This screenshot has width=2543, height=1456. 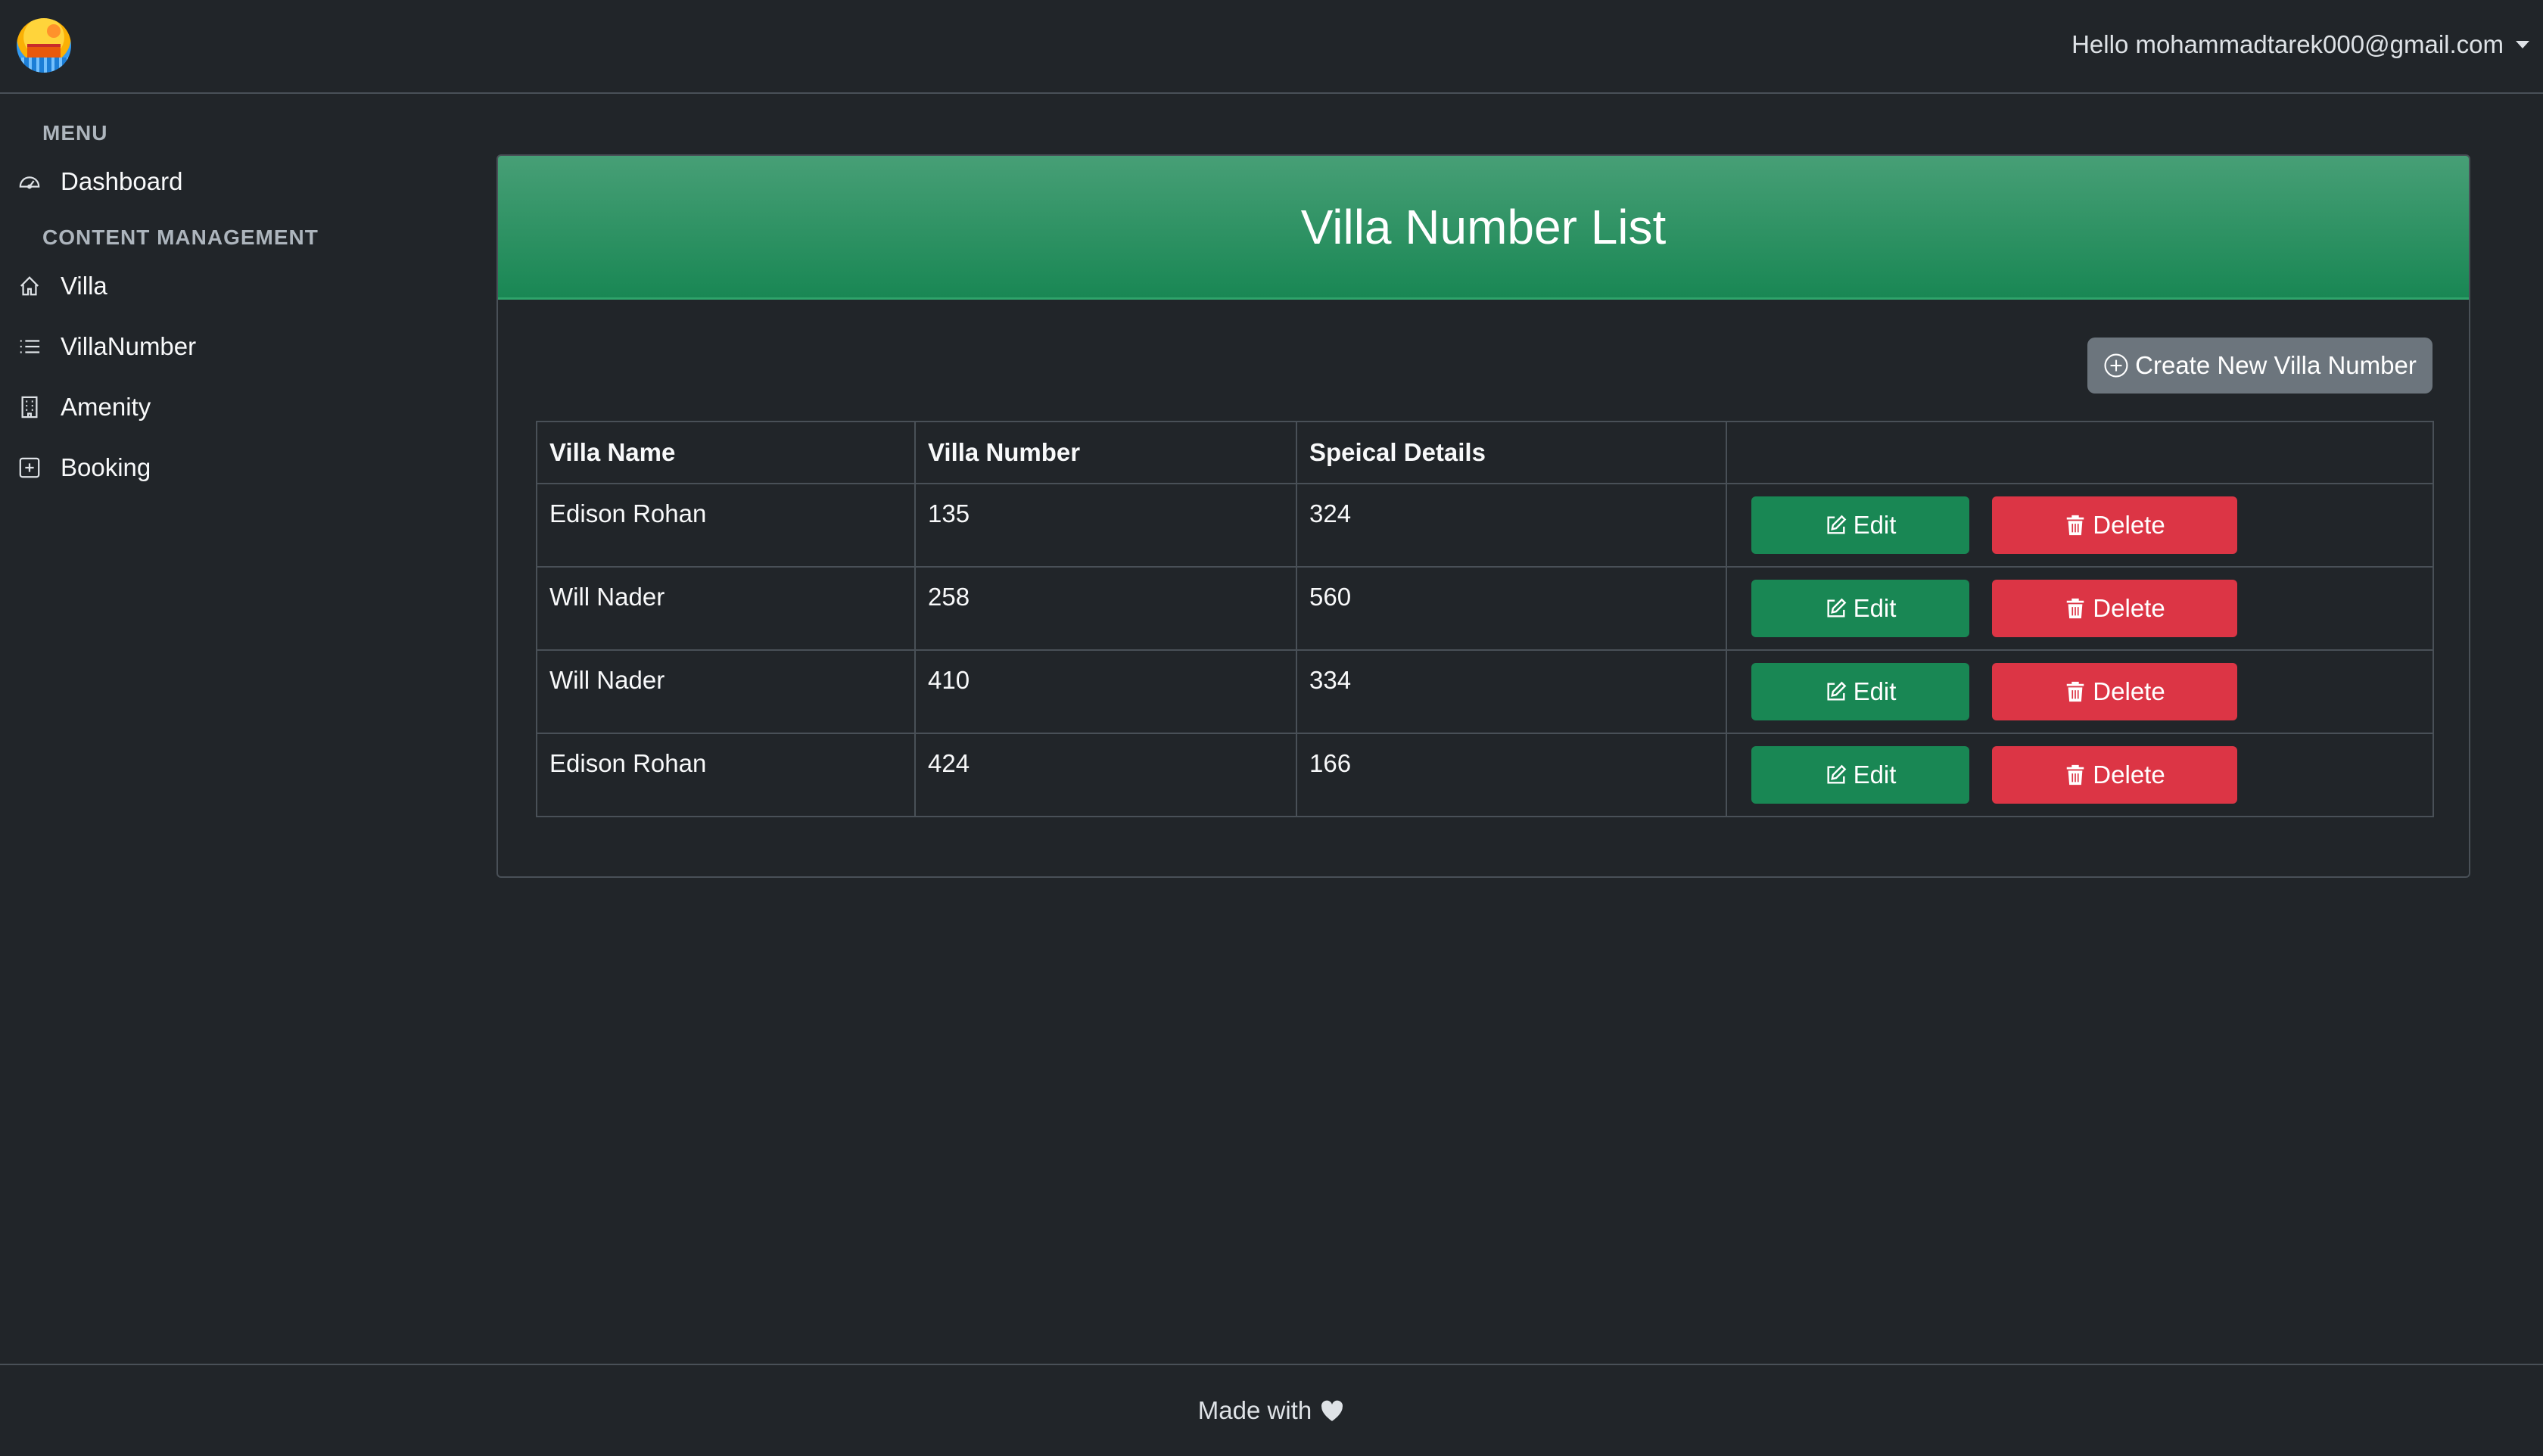 I want to click on logo-water-shape, so click(x=44, y=65).